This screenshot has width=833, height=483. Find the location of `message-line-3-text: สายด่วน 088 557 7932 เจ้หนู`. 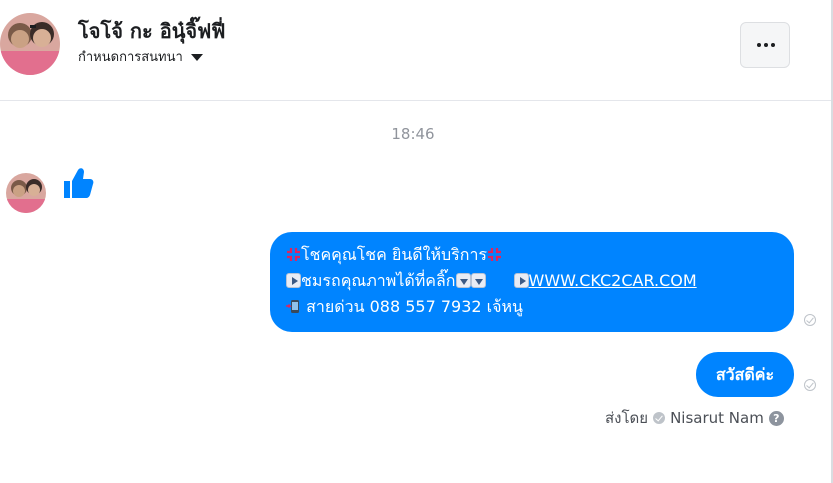

message-line-3-text: สายด่วน 088 557 7932 เจ้หนู is located at coordinates (412, 306).